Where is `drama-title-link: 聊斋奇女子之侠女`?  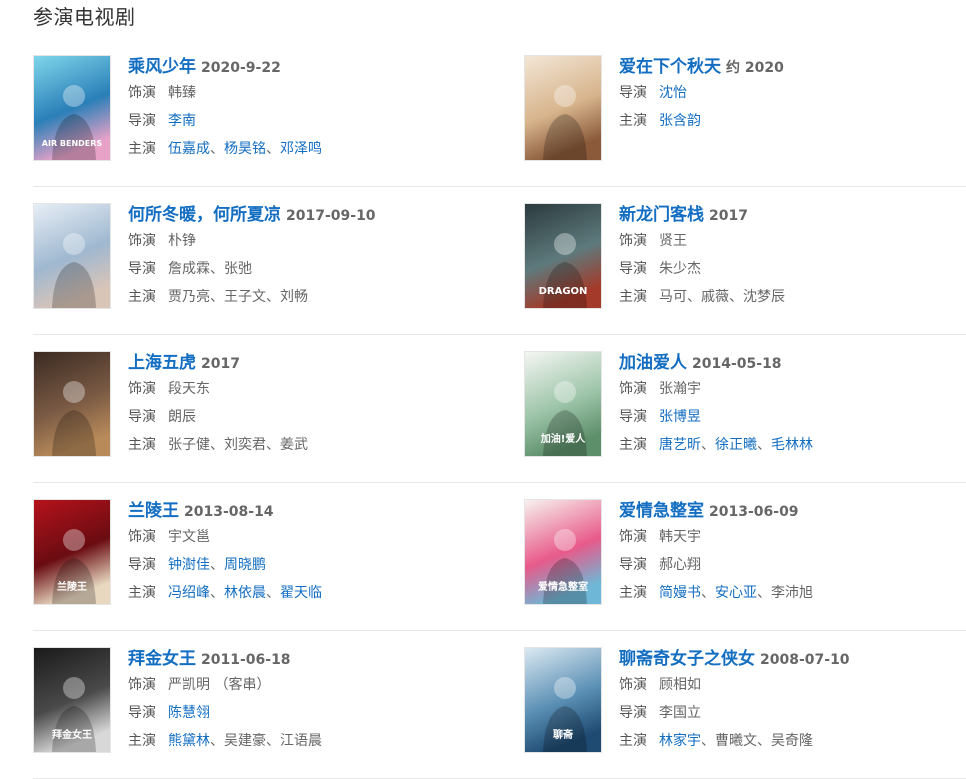 drama-title-link: 聊斋奇女子之侠女 is located at coordinates (687, 659).